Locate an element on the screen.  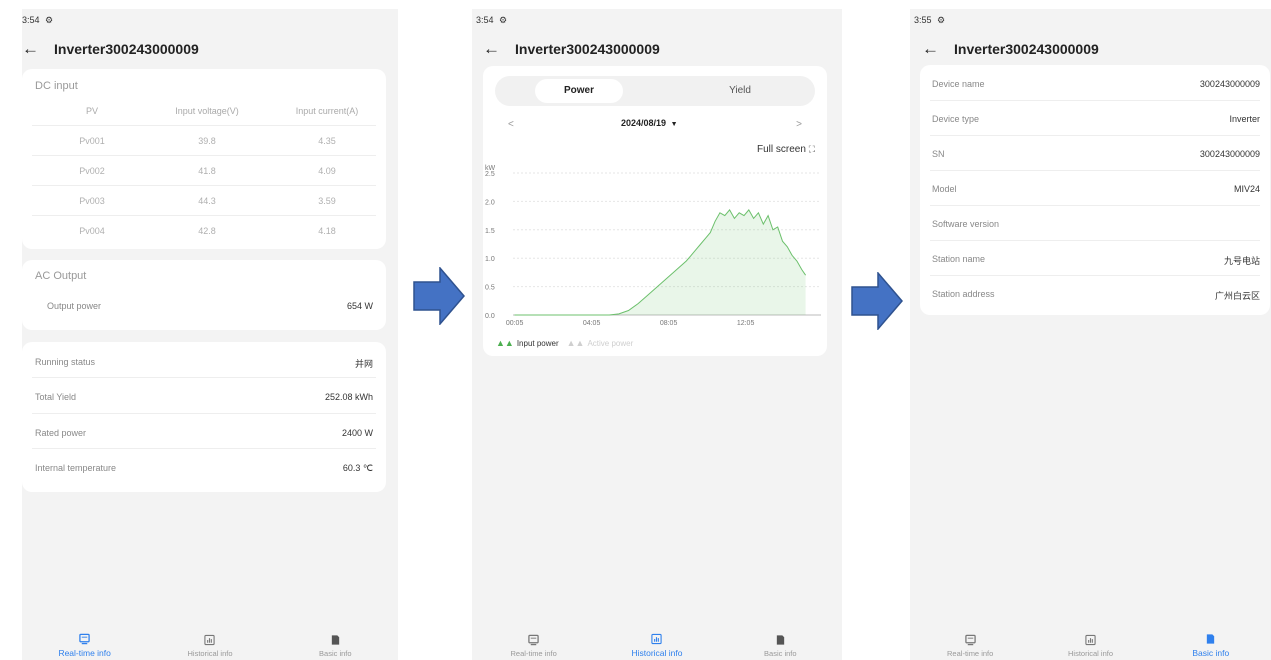
fullscreen-button: Full screen ⛶ is located at coordinates (786, 149).